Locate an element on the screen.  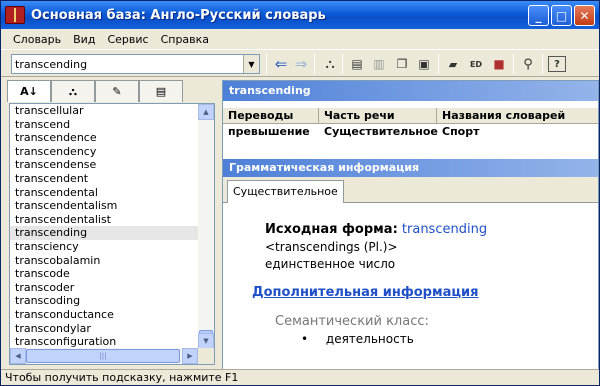
list-item: transcode is located at coordinates (104, 274).